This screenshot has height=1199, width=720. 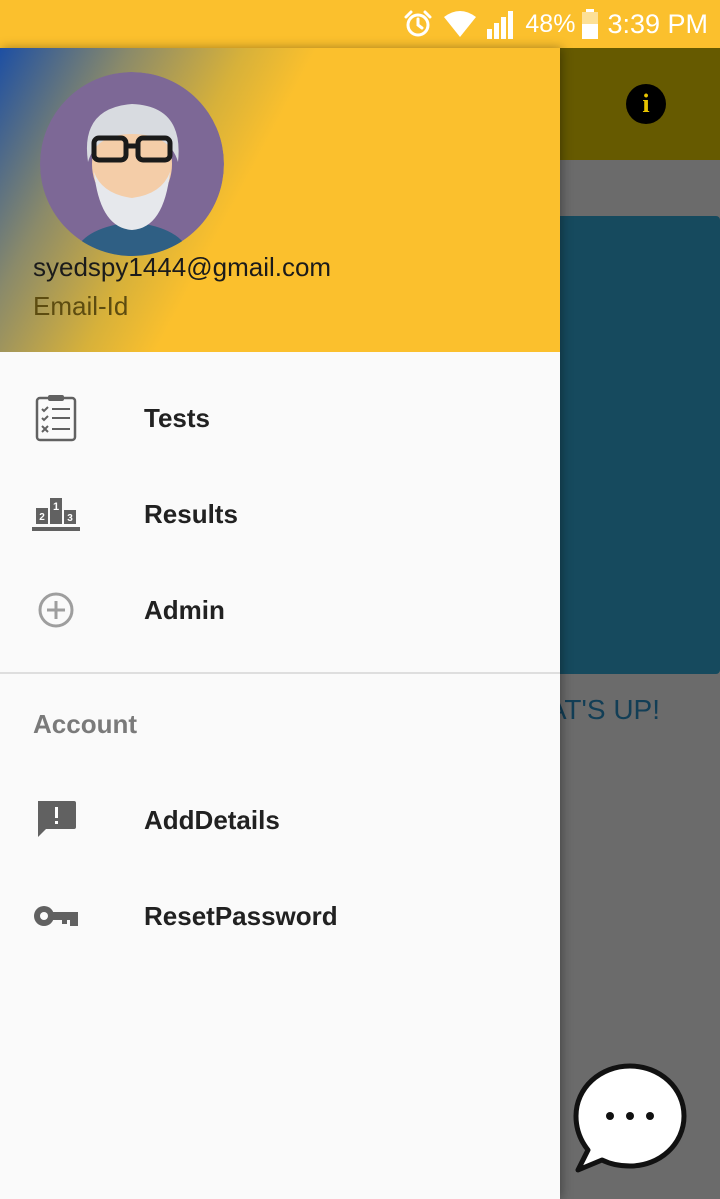 I want to click on podium-icon: 1 2 3, so click(x=56, y=514).